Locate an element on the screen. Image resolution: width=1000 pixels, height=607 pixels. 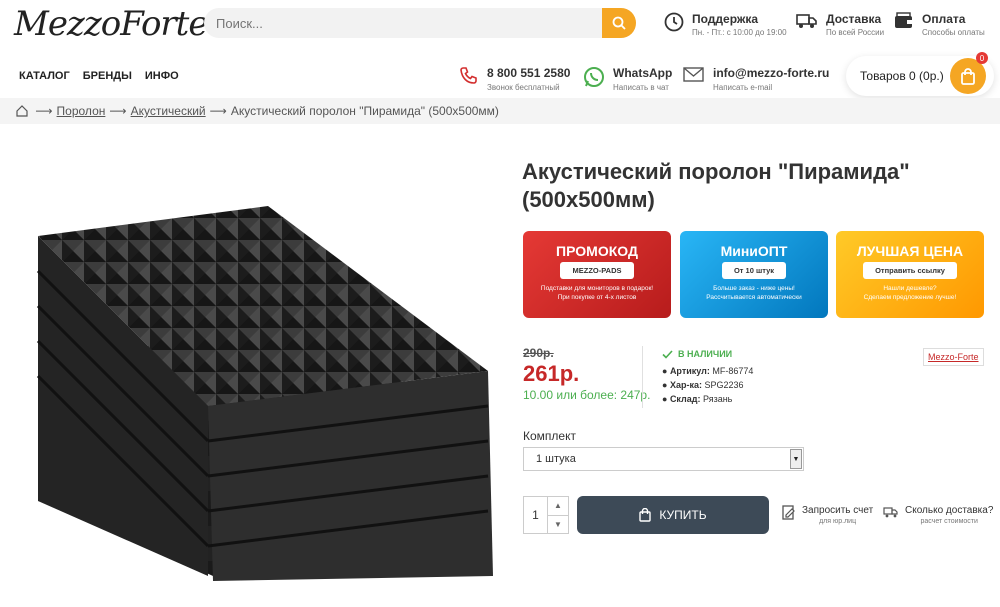
product-title-line-1: Акустический поролон "Пирамида" is located at coordinates (716, 171).